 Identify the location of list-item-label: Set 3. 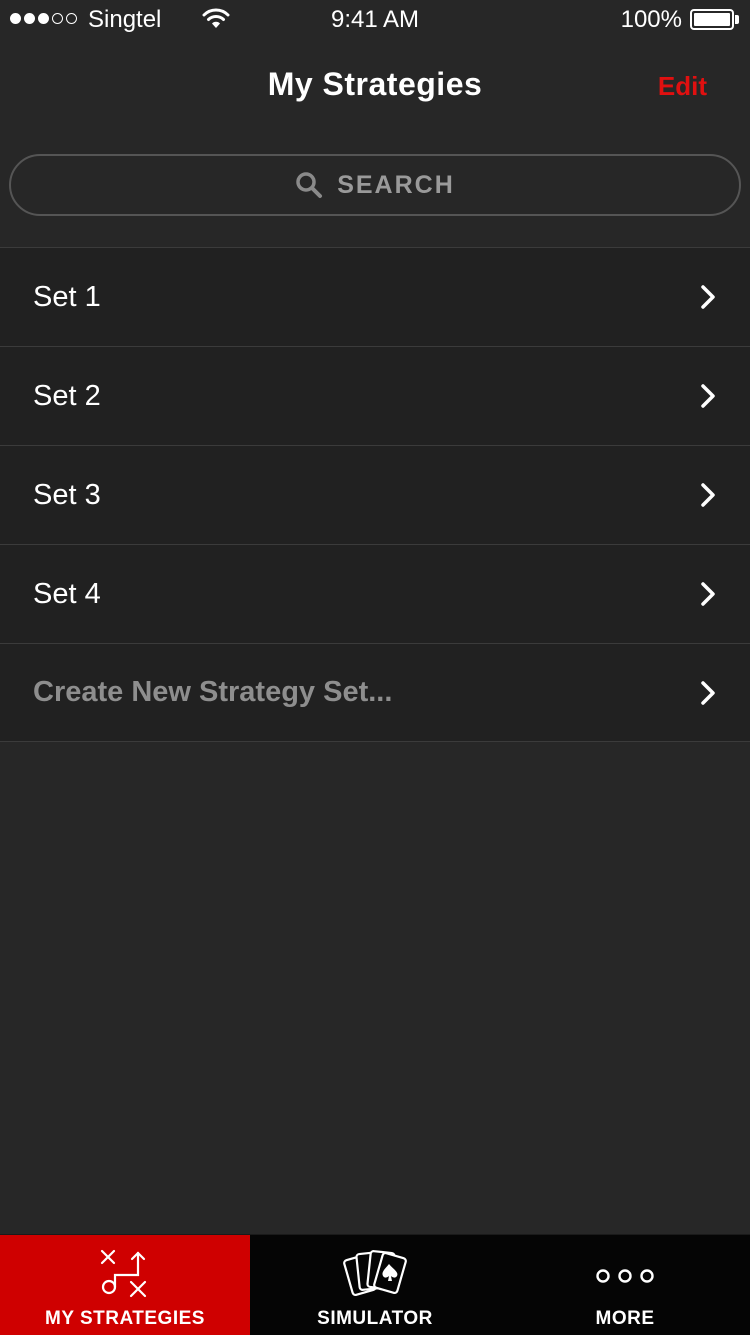
(67, 494).